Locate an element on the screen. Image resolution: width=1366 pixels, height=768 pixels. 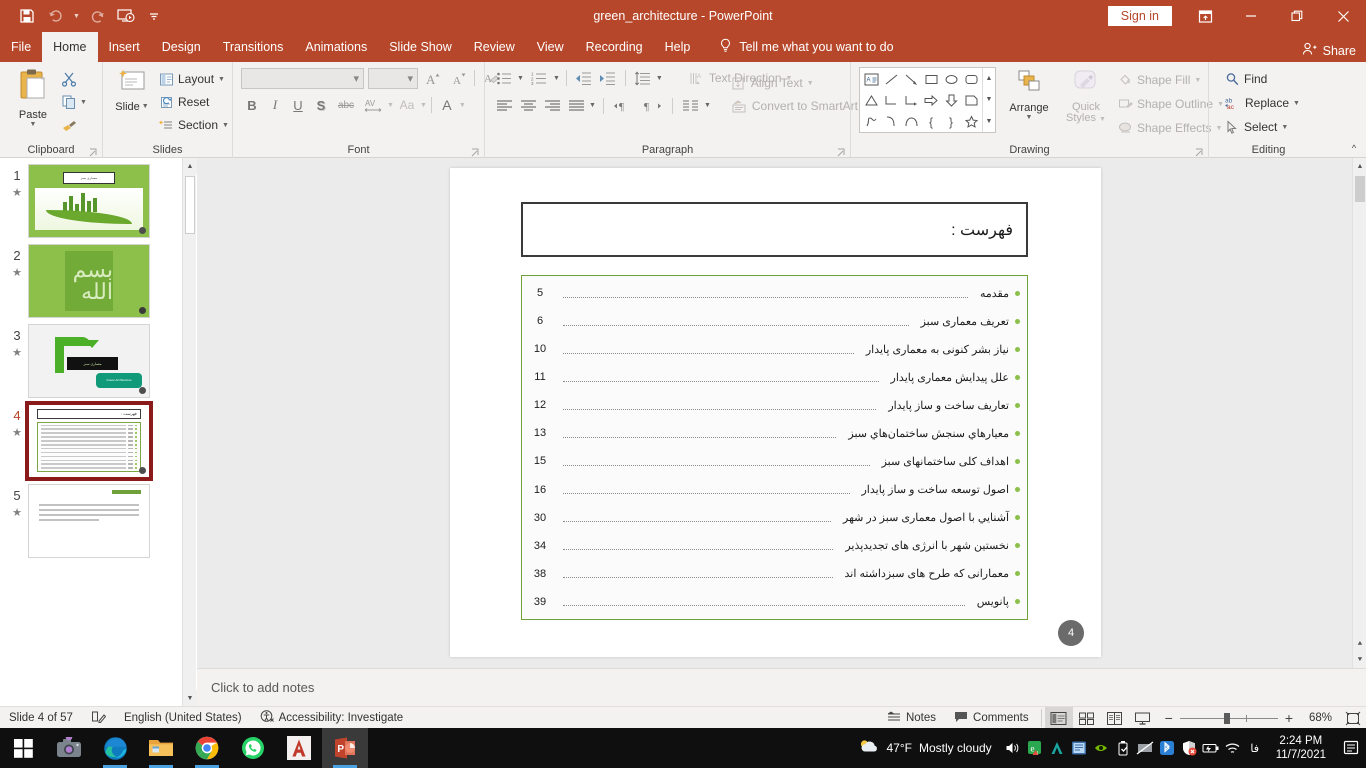
shape-folded-corner is located at coordinates (971, 100).